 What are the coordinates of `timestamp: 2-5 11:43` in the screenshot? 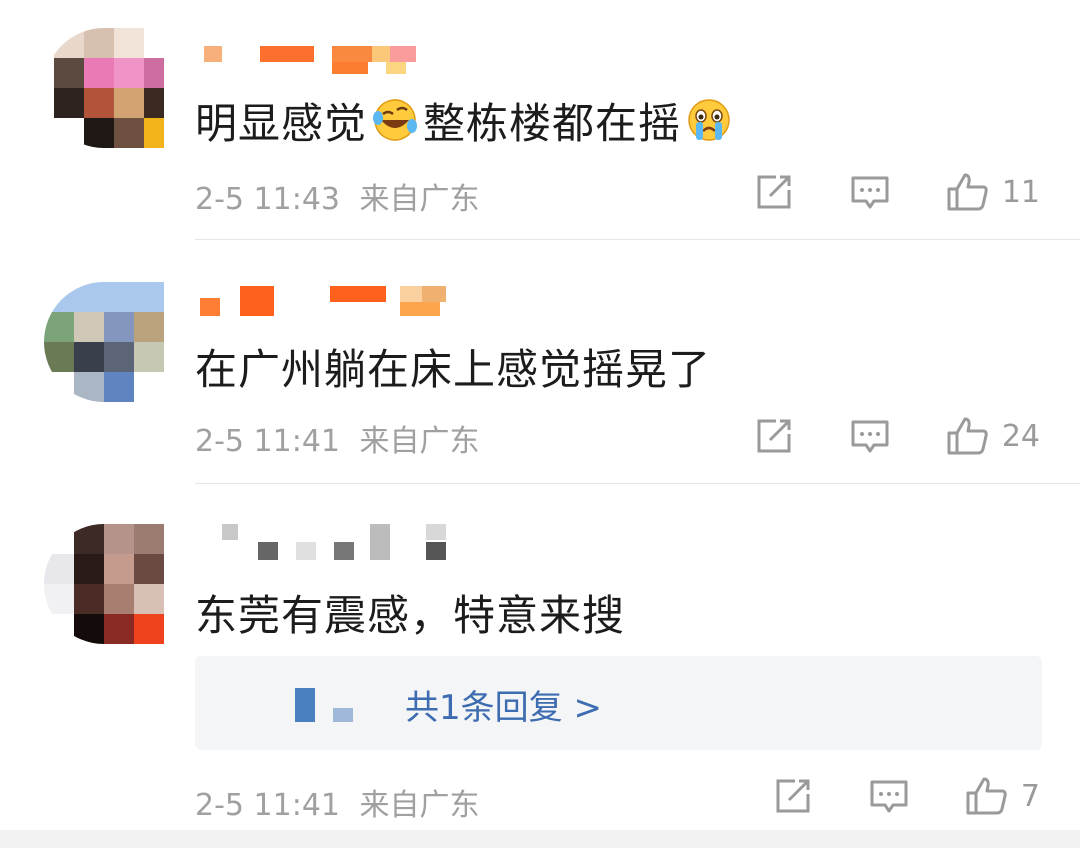 It's located at (267, 199).